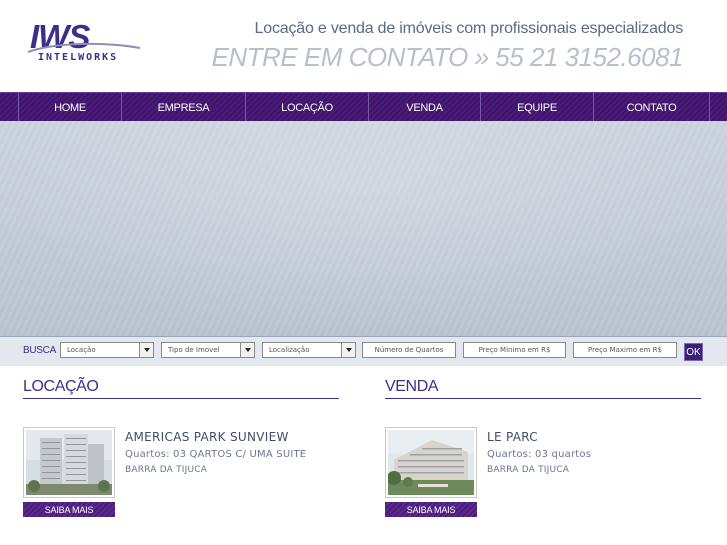  What do you see at coordinates (69, 107) in the screenshot?
I see `nav-item-home: HOME` at bounding box center [69, 107].